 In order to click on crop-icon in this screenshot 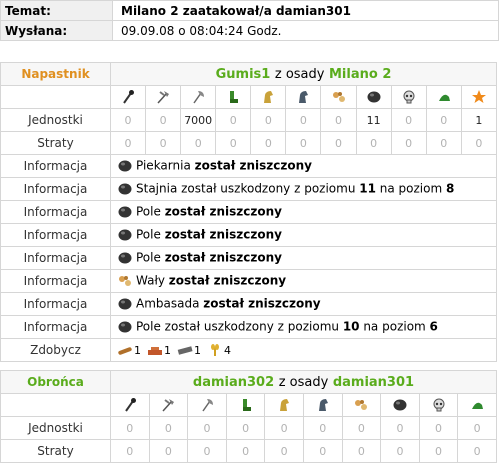, I will do `click(215, 350)`.